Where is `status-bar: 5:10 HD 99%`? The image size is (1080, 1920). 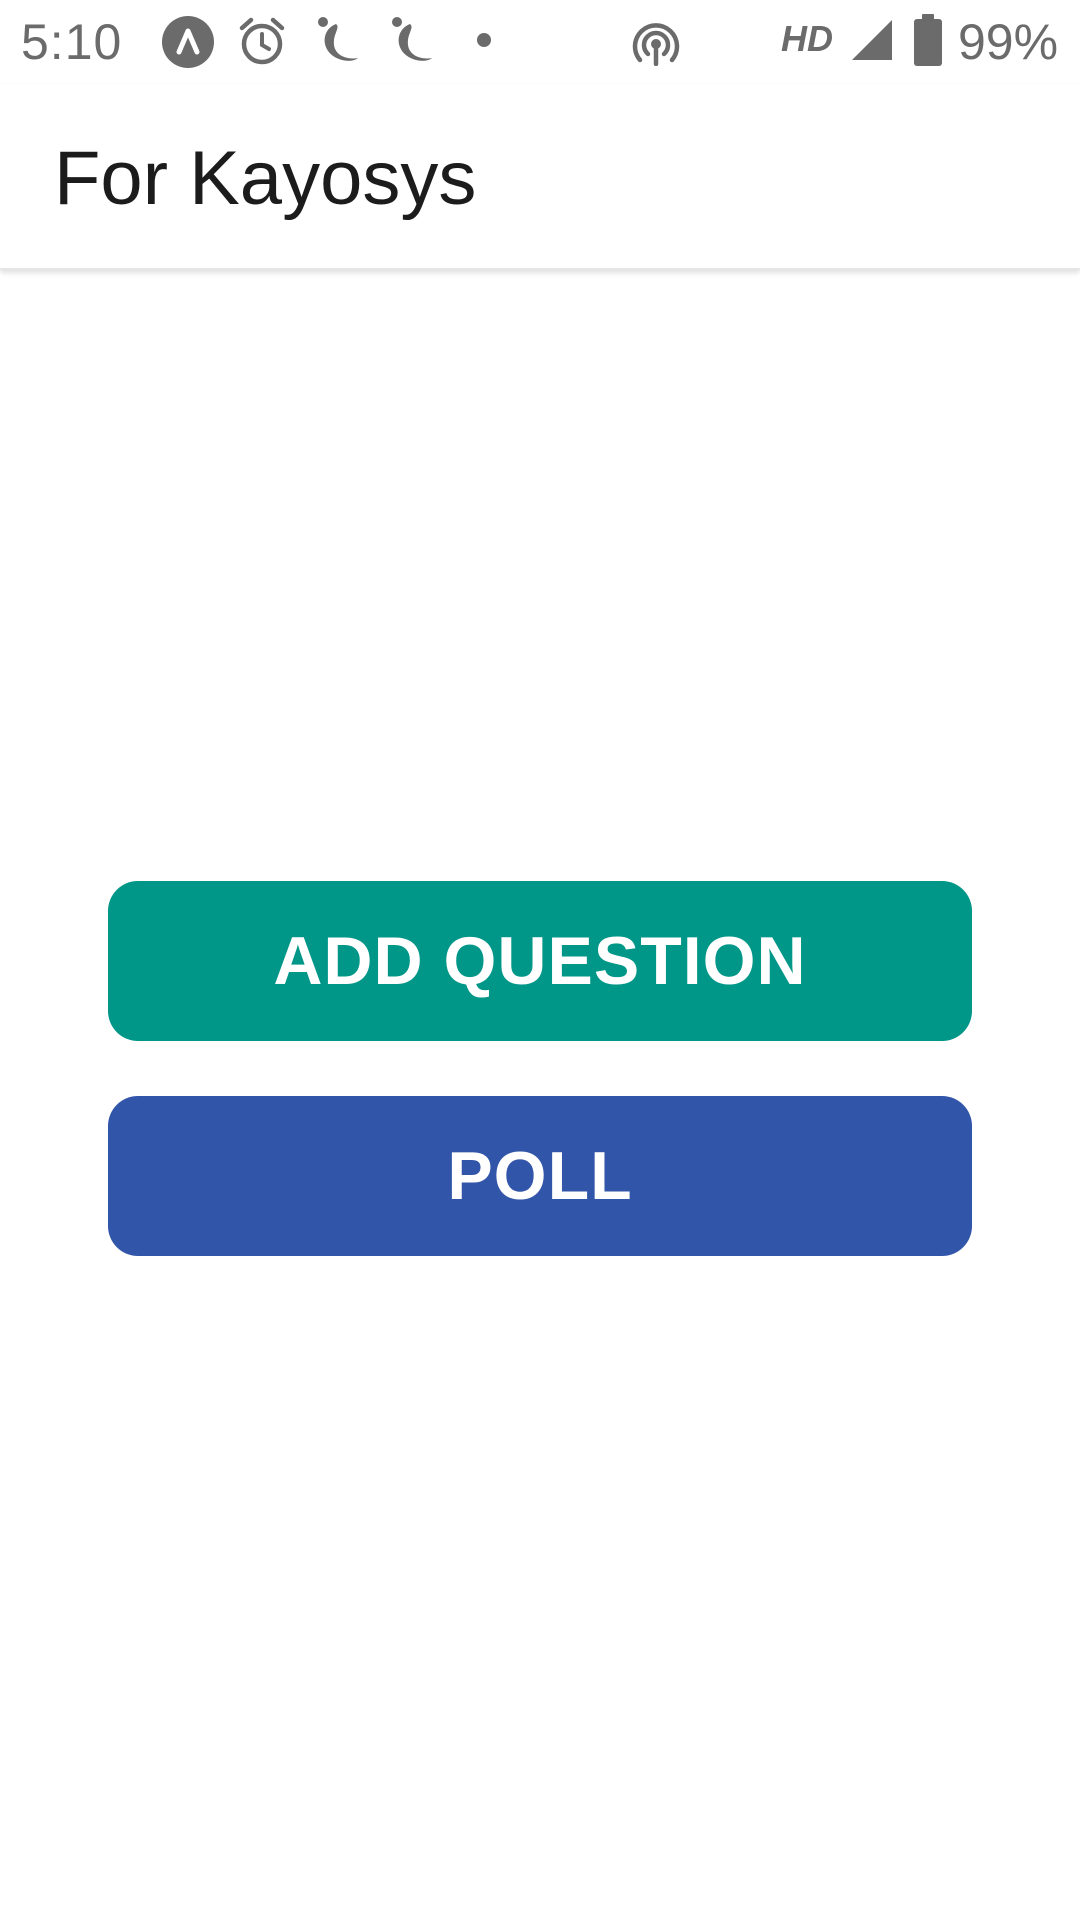 status-bar: 5:10 HD 99% is located at coordinates (540, 42).